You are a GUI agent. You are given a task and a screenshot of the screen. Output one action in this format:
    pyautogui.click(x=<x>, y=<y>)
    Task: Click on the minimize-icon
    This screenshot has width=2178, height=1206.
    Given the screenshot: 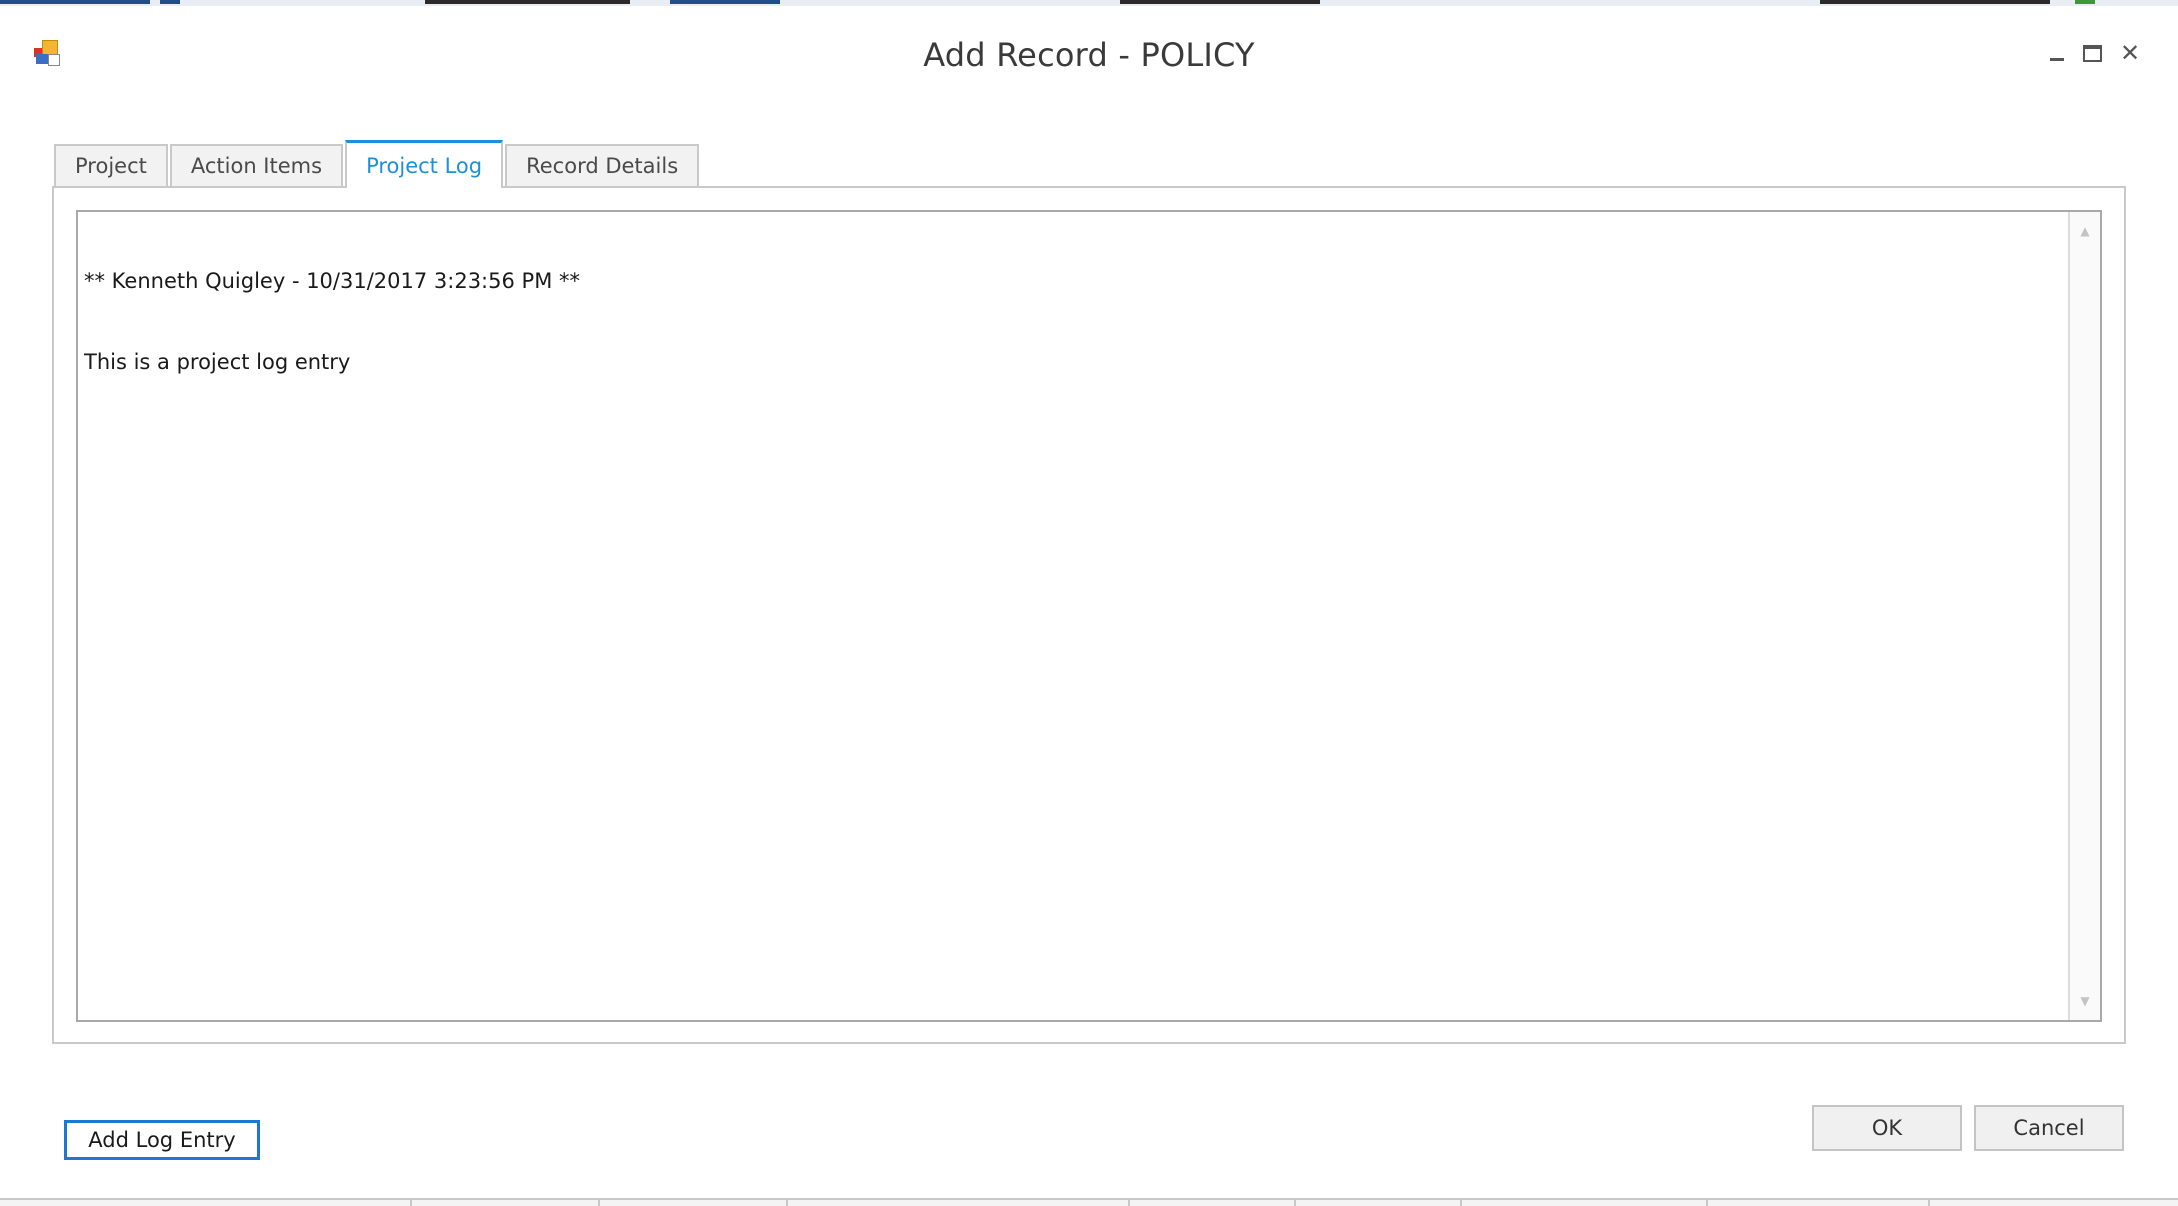 What is the action you would take?
    pyautogui.click(x=2057, y=53)
    